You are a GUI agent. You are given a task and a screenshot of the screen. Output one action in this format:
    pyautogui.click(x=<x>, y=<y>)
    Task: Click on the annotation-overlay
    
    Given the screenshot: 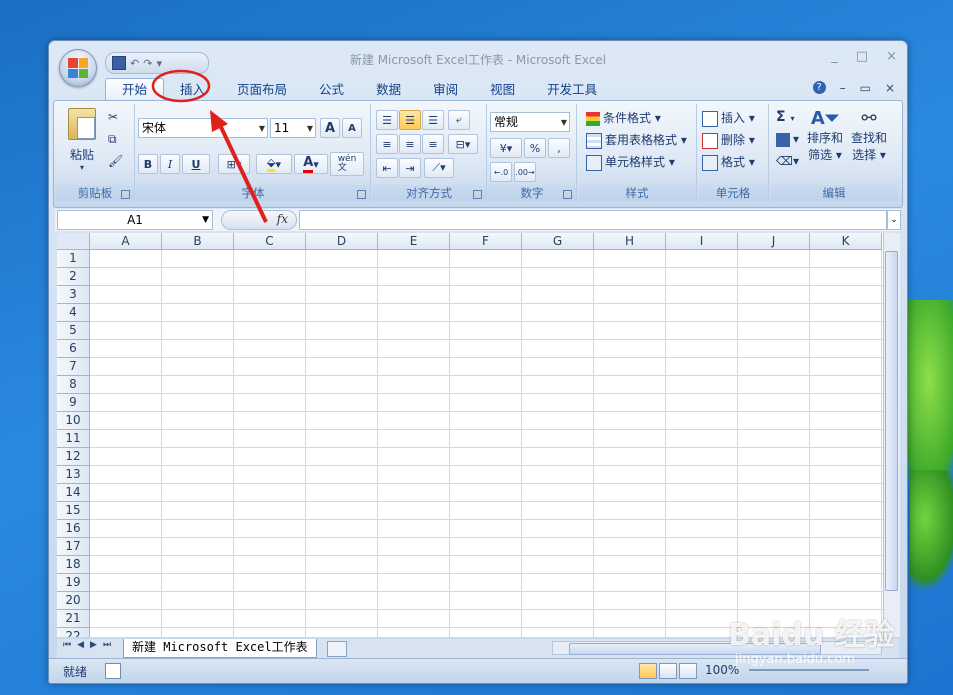 What is the action you would take?
    pyautogui.click(x=209, y=146)
    